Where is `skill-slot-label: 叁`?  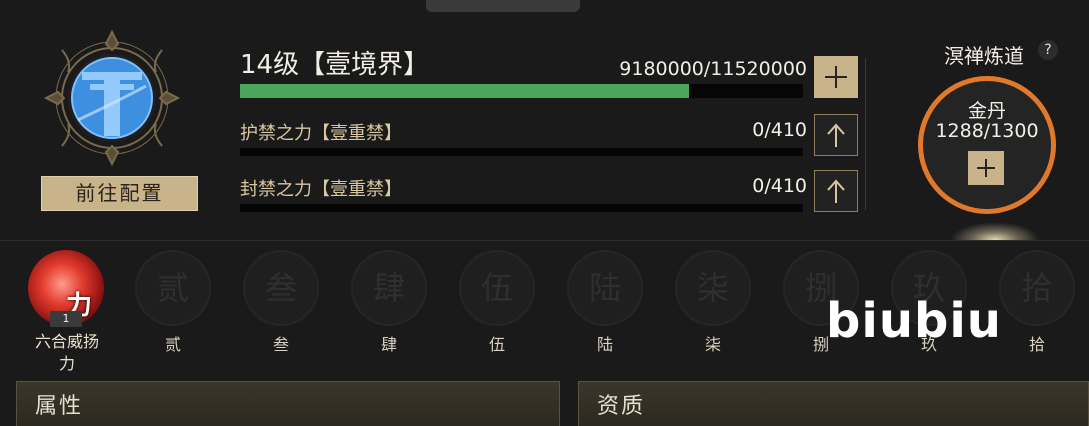 skill-slot-label: 叁 is located at coordinates (280, 344).